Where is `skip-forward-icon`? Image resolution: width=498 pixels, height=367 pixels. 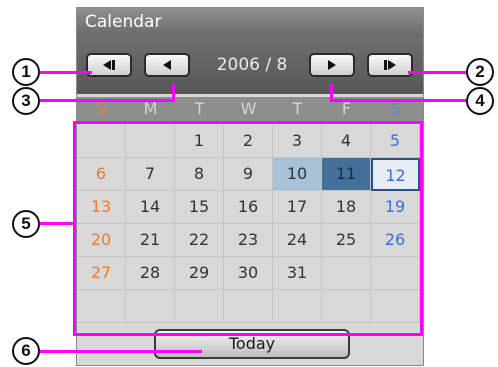
skip-forward-icon is located at coordinates (390, 65).